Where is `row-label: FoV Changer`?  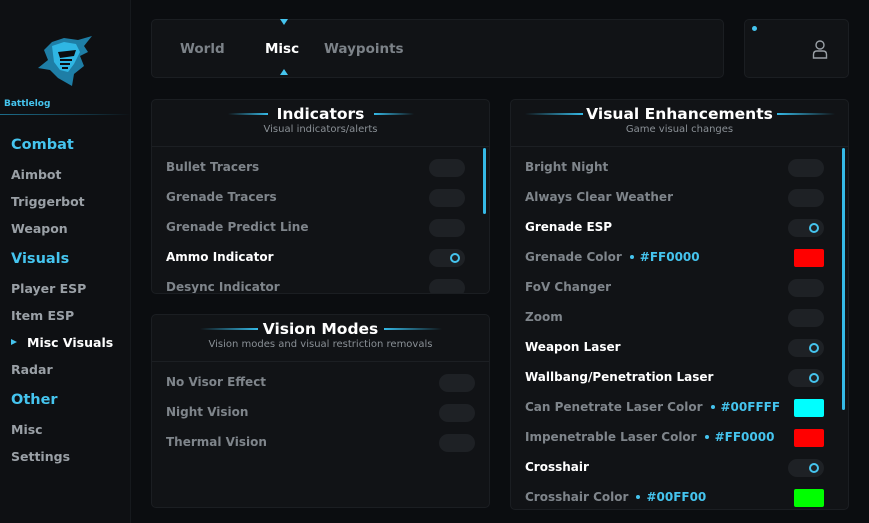 row-label: FoV Changer is located at coordinates (568, 287).